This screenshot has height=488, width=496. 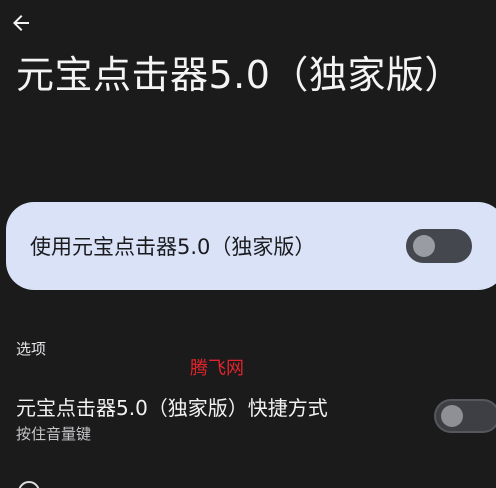 What do you see at coordinates (439, 246) in the screenshot?
I see `use-service-switch` at bounding box center [439, 246].